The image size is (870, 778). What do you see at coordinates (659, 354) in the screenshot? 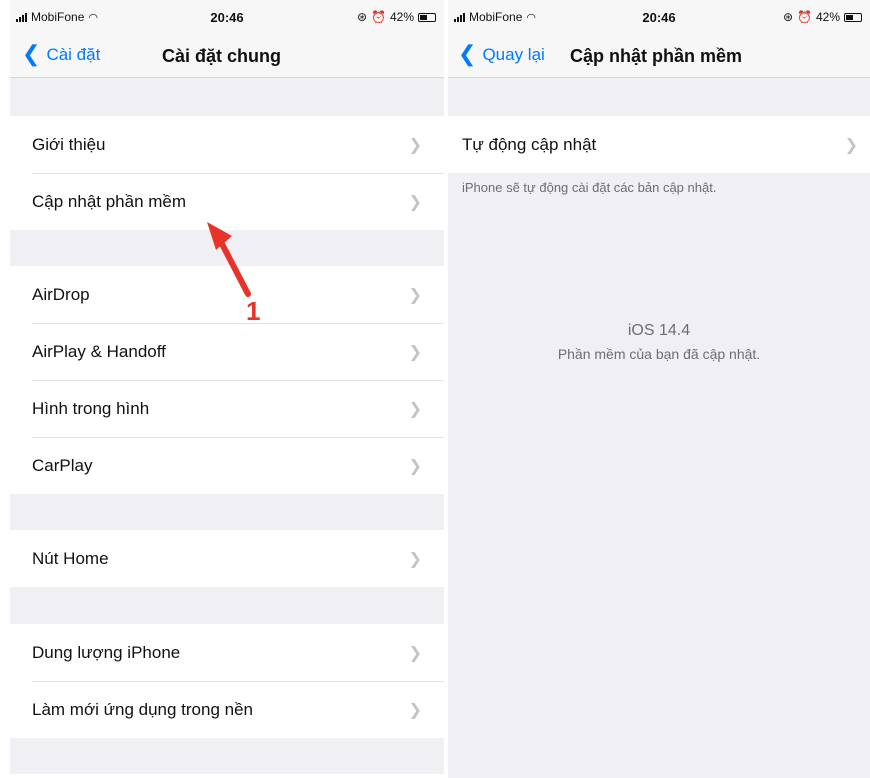
I see `update-status-message: Phần mềm của bạn đã cập nhật.` at bounding box center [659, 354].